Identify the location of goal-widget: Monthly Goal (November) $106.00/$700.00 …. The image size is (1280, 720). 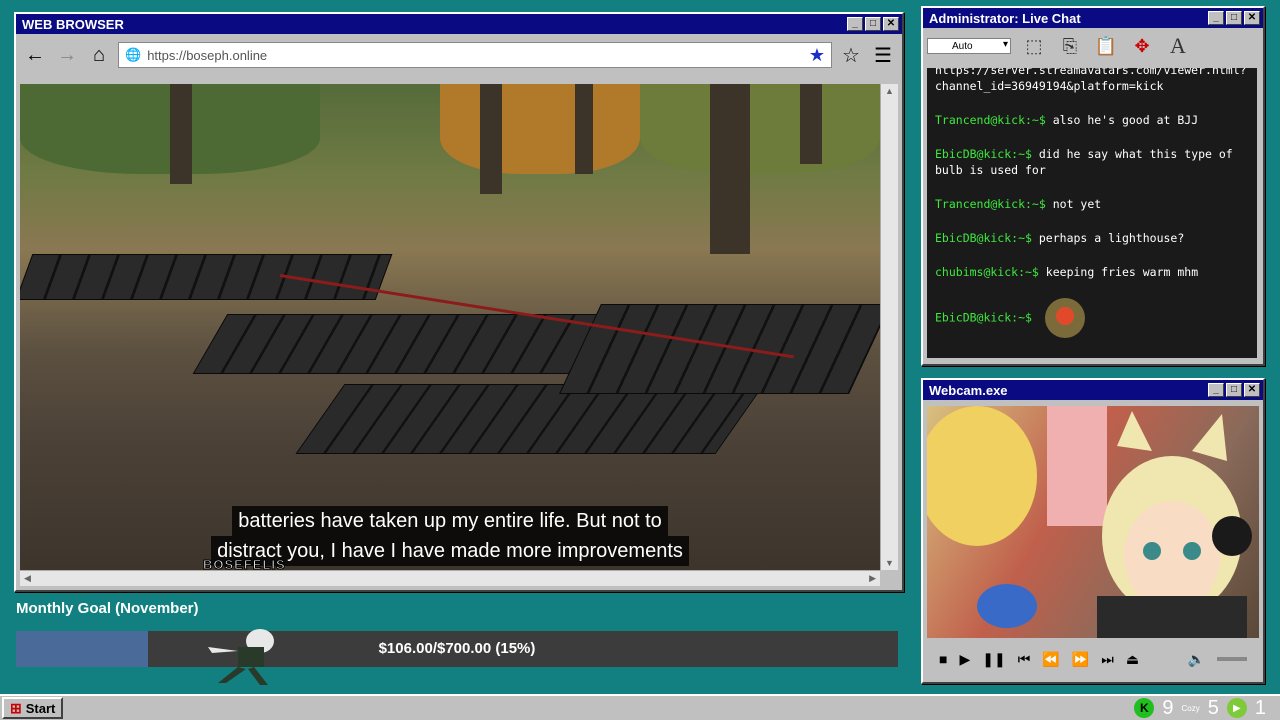
(457, 642).